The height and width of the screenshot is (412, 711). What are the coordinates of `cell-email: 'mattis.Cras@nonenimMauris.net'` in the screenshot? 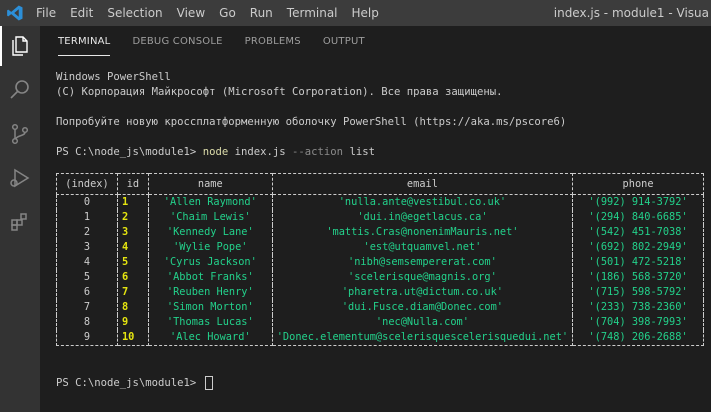 It's located at (422, 232).